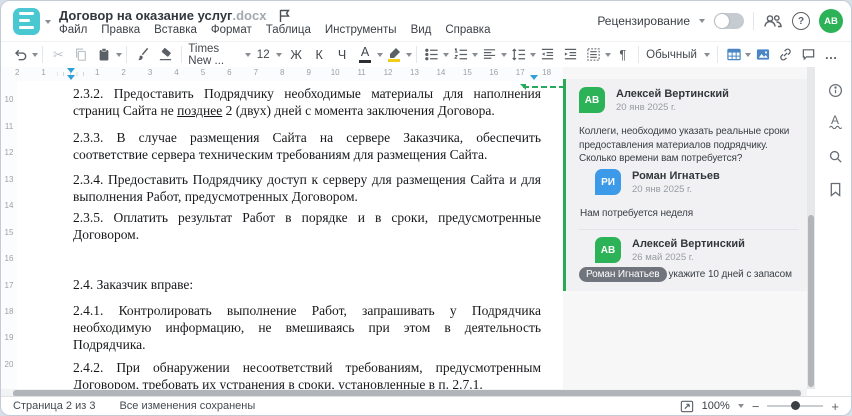 This screenshot has height=416, width=852. I want to click on review-caret-icon, so click(702, 21).